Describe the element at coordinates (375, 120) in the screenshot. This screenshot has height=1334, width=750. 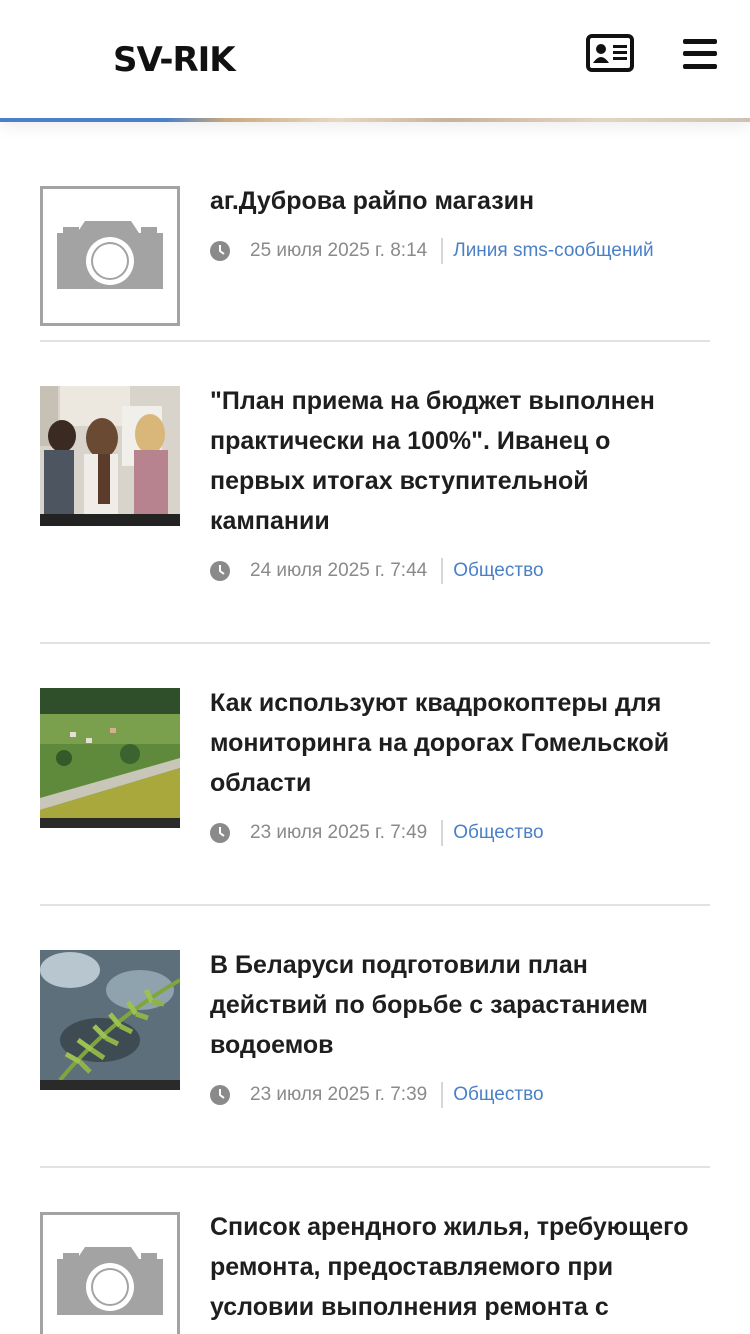
I see `header-accent-bar` at that location.